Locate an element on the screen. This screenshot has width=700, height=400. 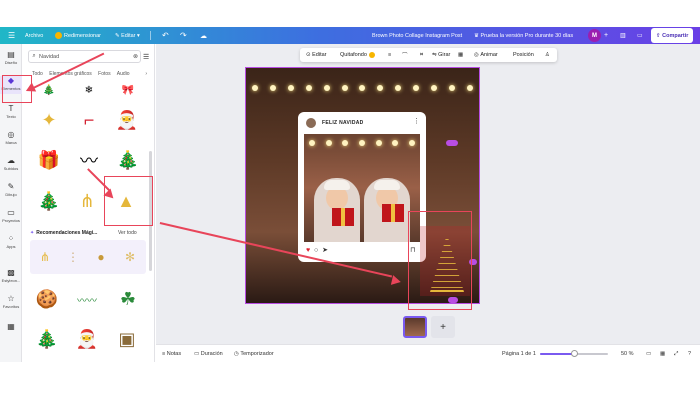
crown-icon is located at coordinates (371, 55).